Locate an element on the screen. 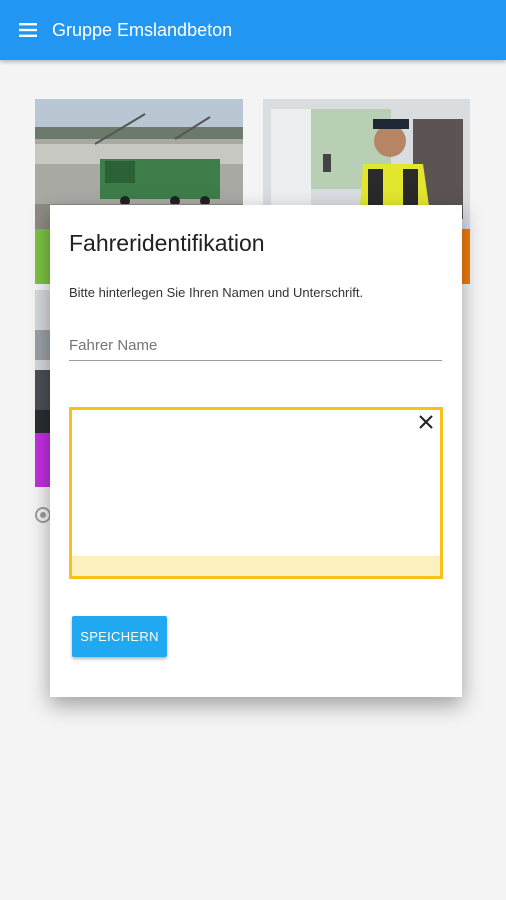 The image size is (506, 900). app-bar: Gruppe Emslandbeton is located at coordinates (253, 30).